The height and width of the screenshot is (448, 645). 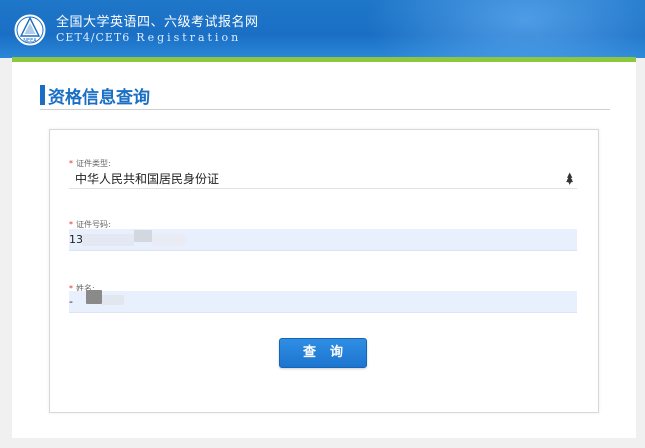 What do you see at coordinates (42, 95) in the screenshot?
I see `title-accent-bar` at bounding box center [42, 95].